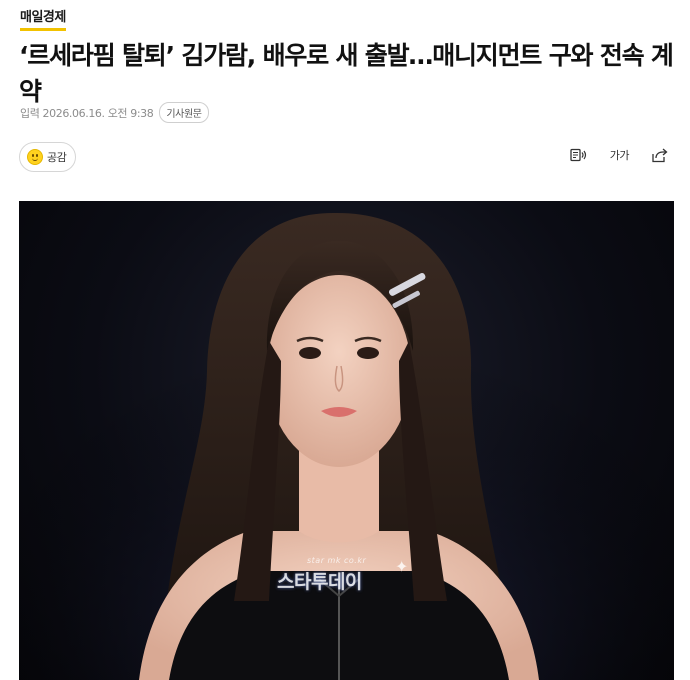 Image resolution: width=690 pixels, height=680 pixels. What do you see at coordinates (87, 113) in the screenshot?
I see `published-date: 입력 2026.06.16. 오전 9:38` at bounding box center [87, 113].